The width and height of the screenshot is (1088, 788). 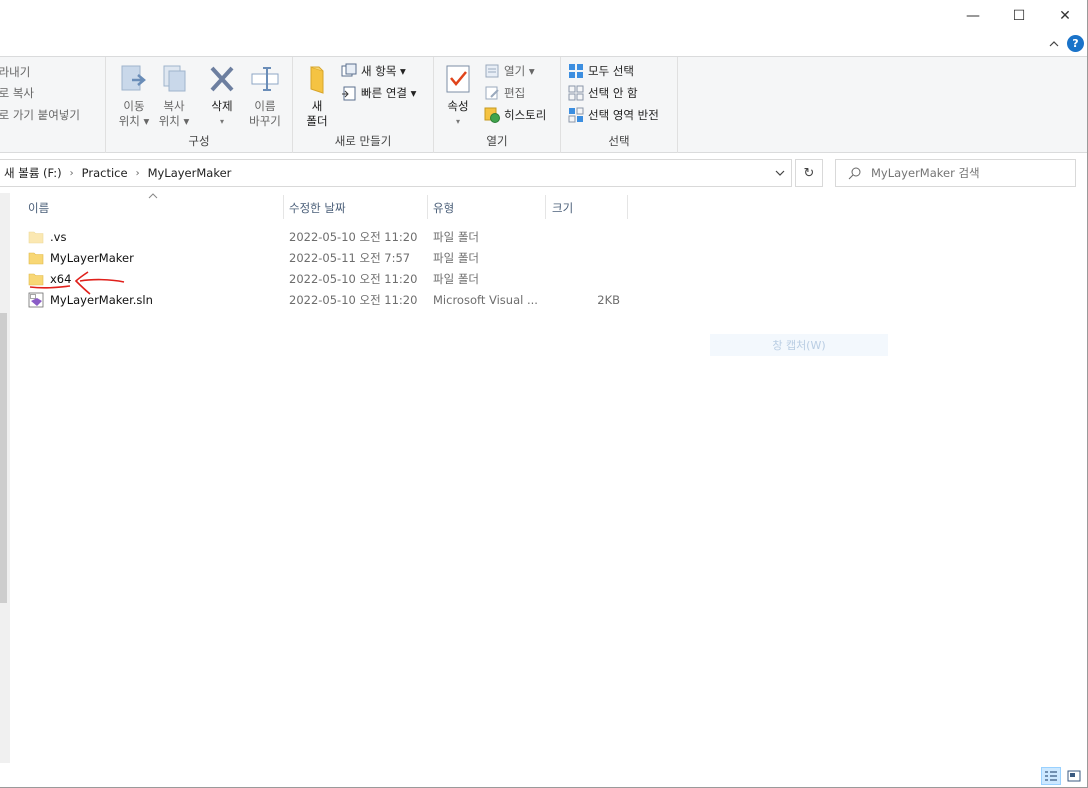 What do you see at coordinates (623, 115) in the screenshot?
I see `invert-selection-label: 선택 영역 반전` at bounding box center [623, 115].